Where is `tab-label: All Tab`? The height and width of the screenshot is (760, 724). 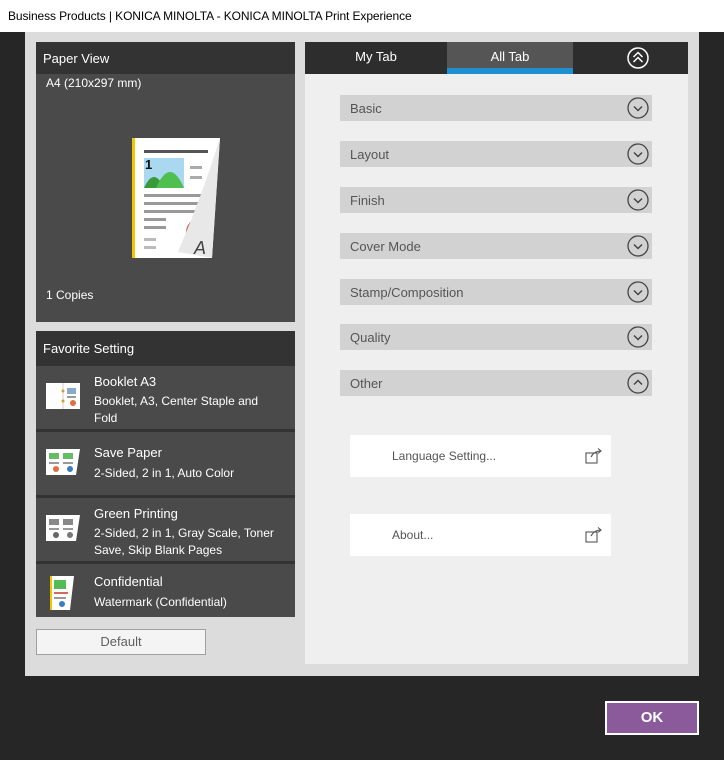
tab-label: All Tab is located at coordinates (510, 56).